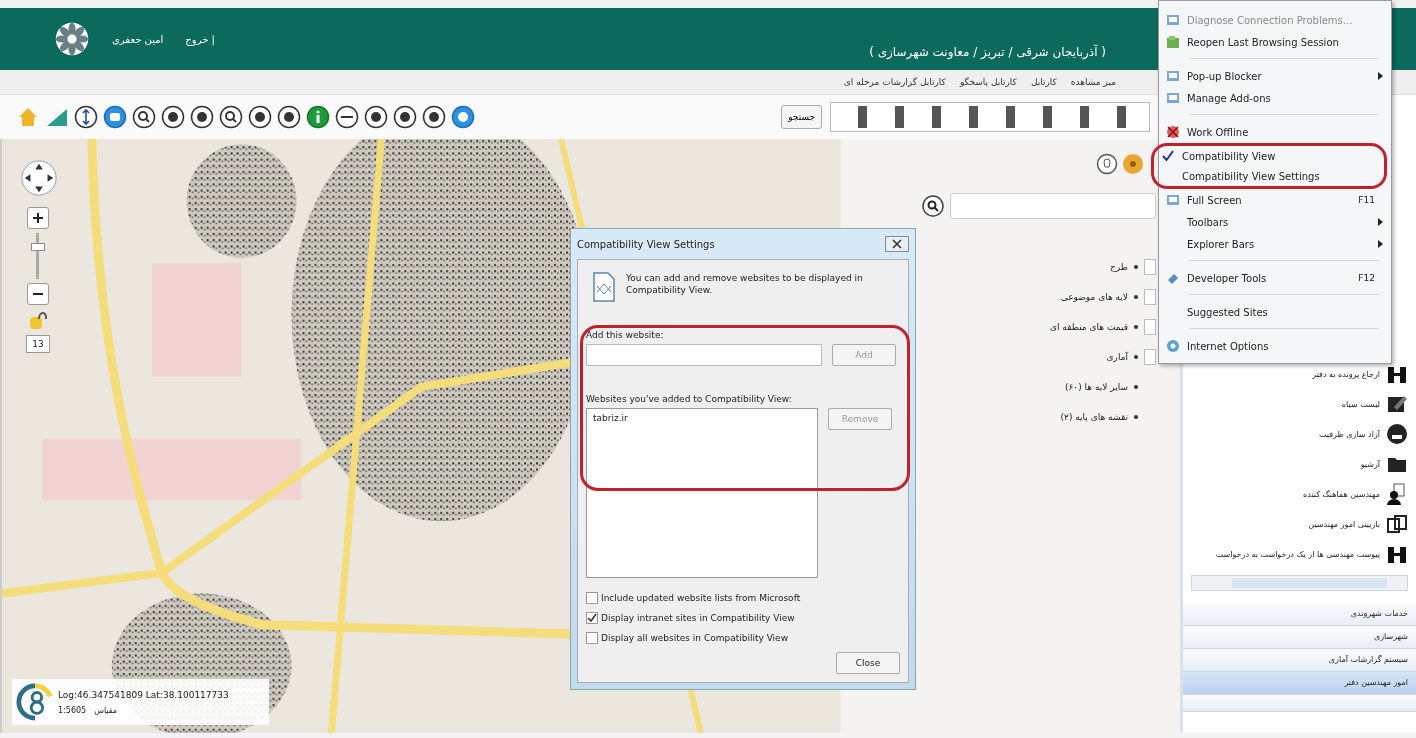 This screenshot has height=738, width=1416. Describe the element at coordinates (1344, 524) in the screenshot. I see `sidebar-item: بازبینی امور مهندسین` at that location.